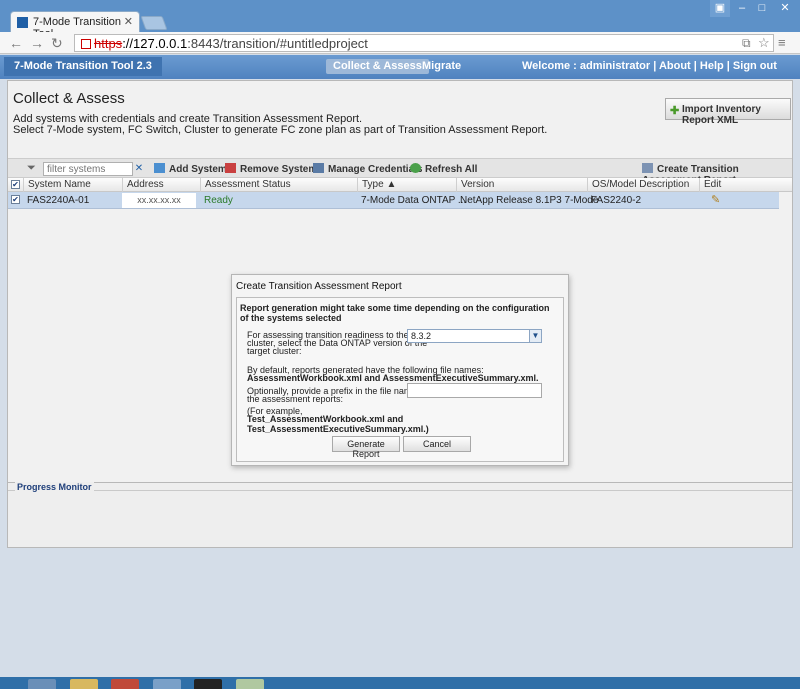 The image size is (800, 689). What do you see at coordinates (720, 8) in the screenshot?
I see `user-icon: ▣` at bounding box center [720, 8].